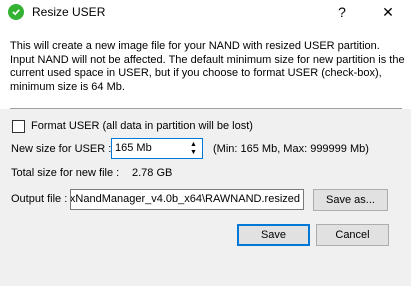 Image resolution: width=411 pixels, height=286 pixels. Describe the element at coordinates (273, 235) in the screenshot. I see `save-button: Save` at that location.